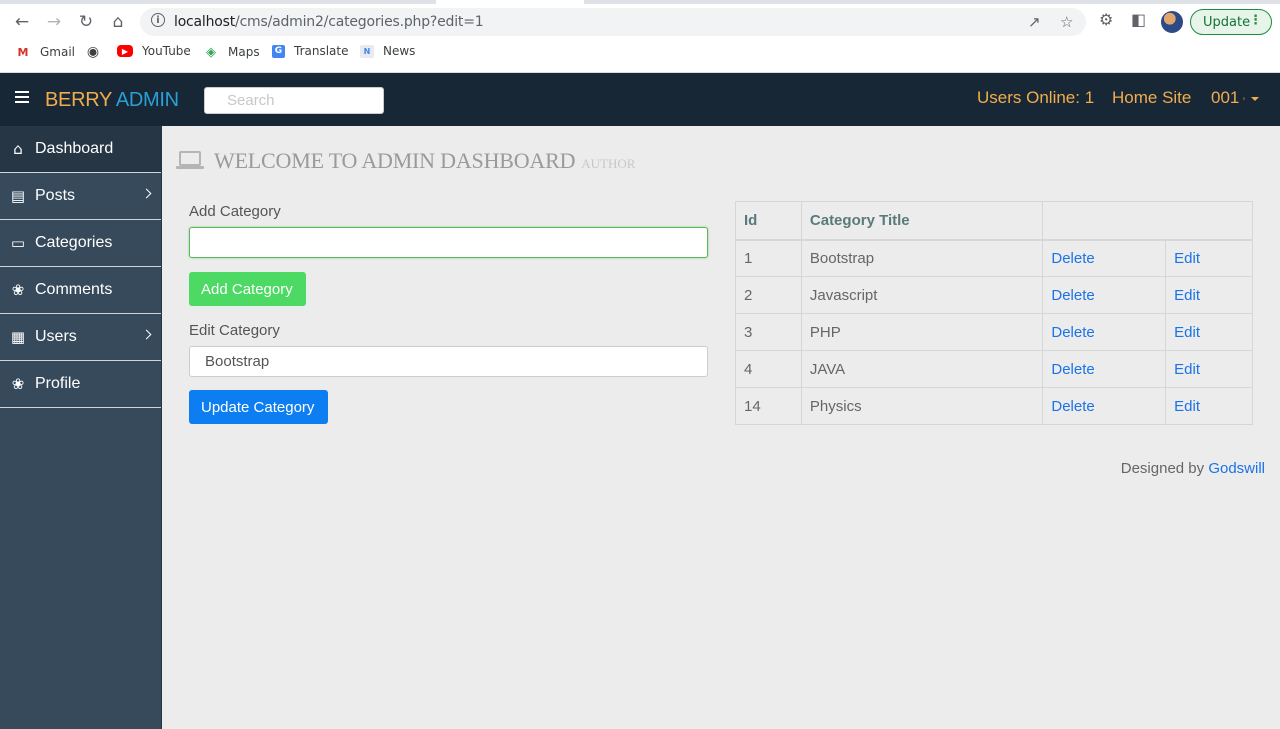  I want to click on cell-id: 4, so click(768, 369).